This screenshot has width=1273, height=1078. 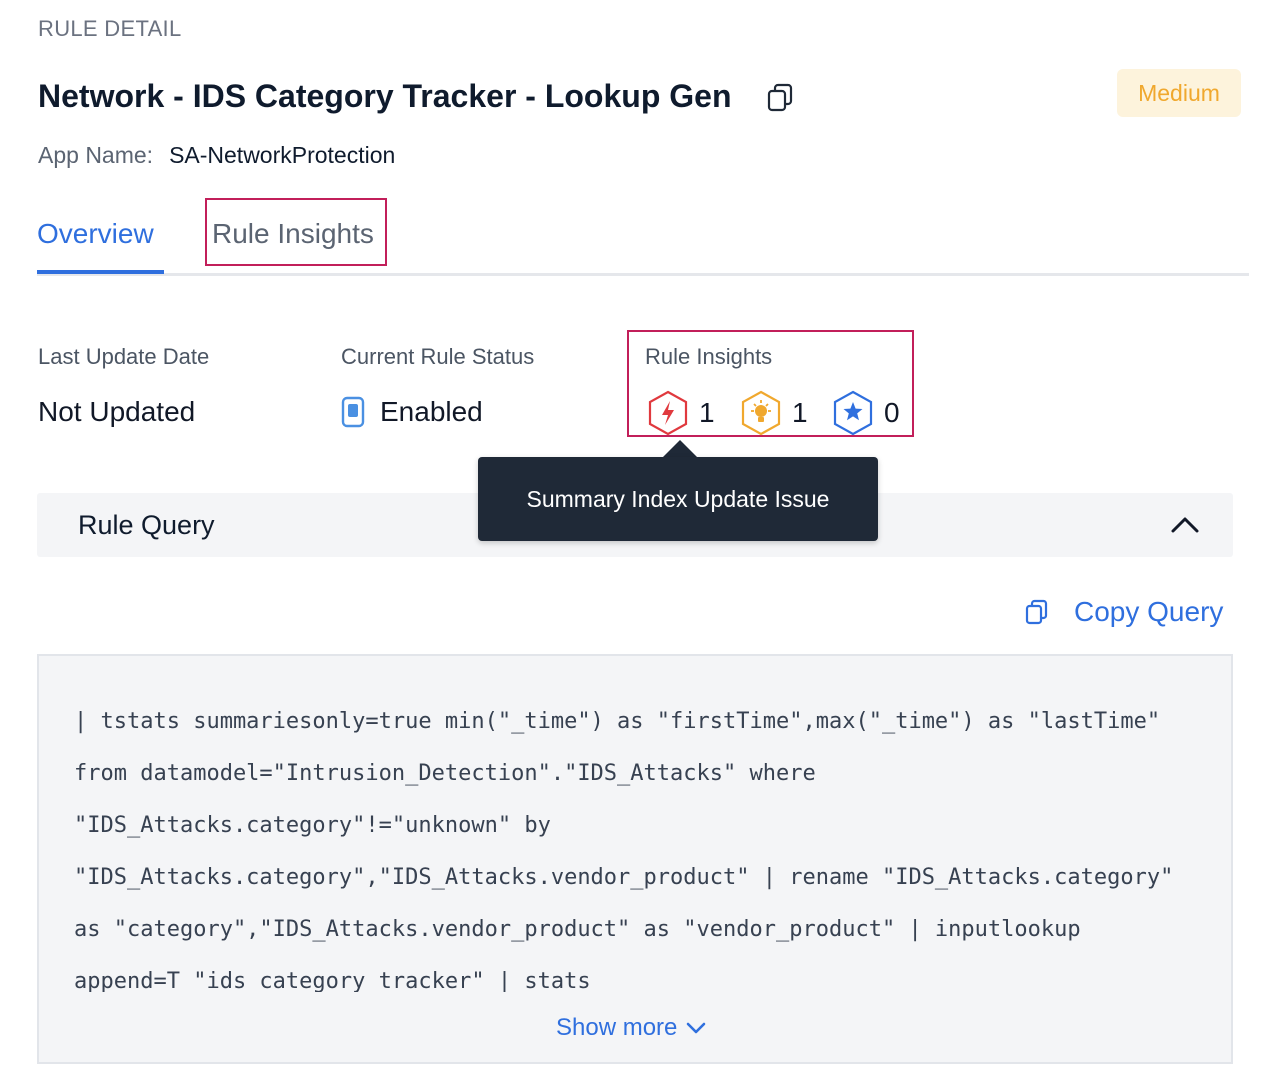 What do you see at coordinates (431, 411) in the screenshot?
I see `rule-status-value: Enabled` at bounding box center [431, 411].